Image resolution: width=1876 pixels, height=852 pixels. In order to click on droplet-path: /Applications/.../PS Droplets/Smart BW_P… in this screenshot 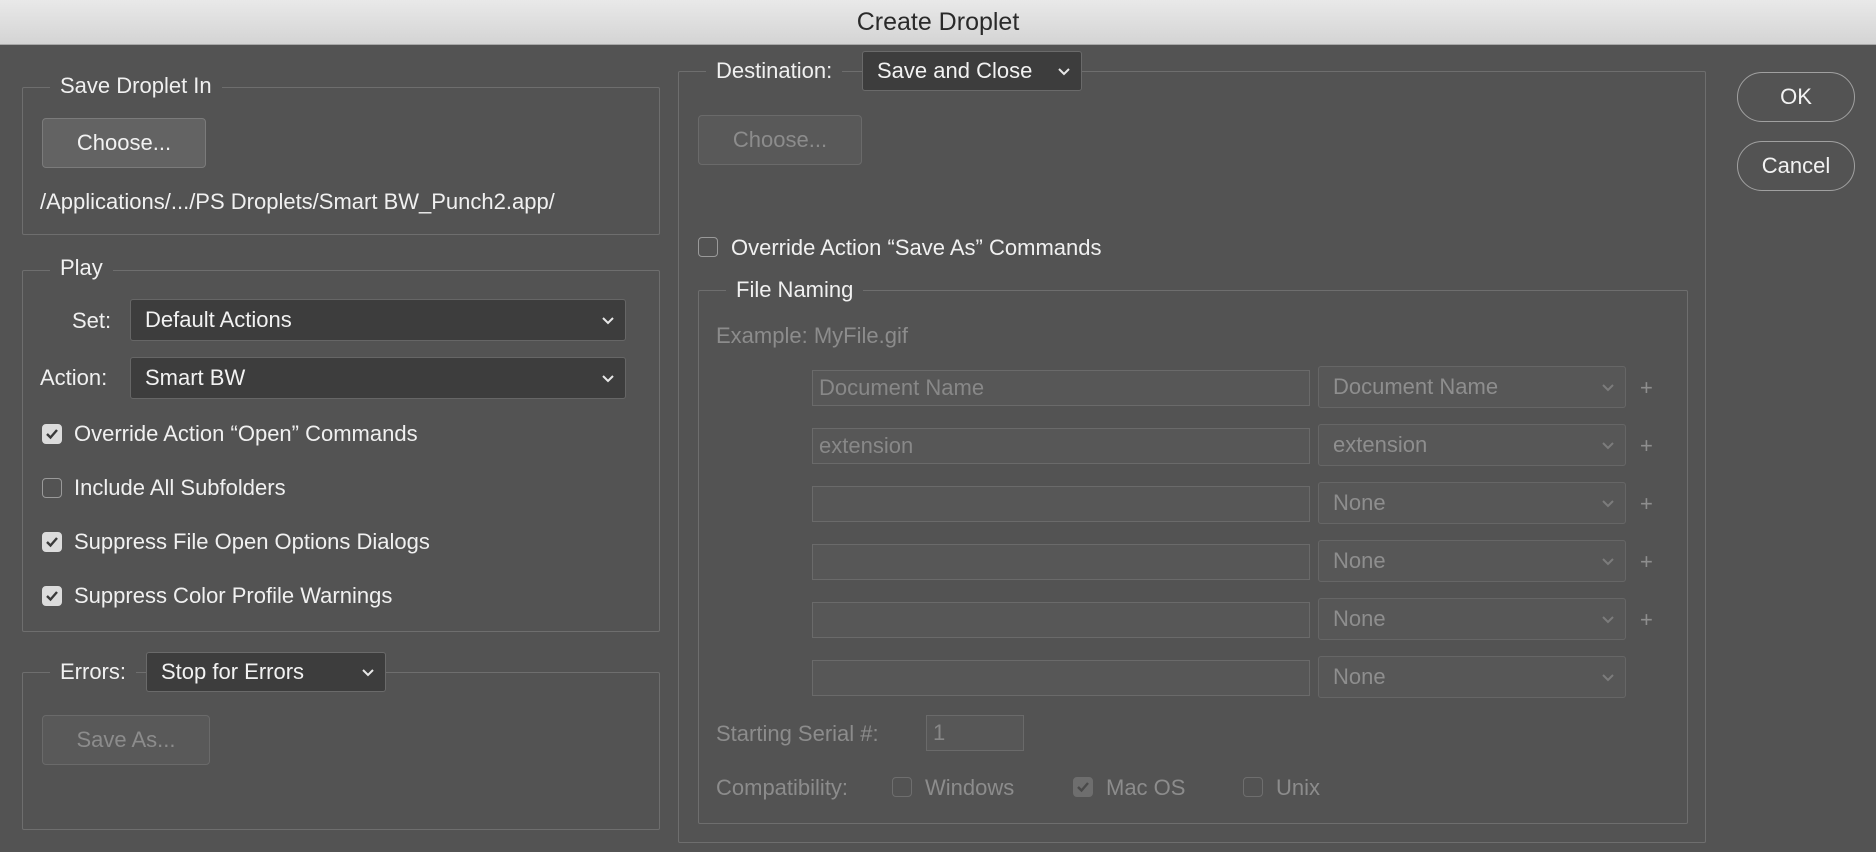, I will do `click(297, 201)`.